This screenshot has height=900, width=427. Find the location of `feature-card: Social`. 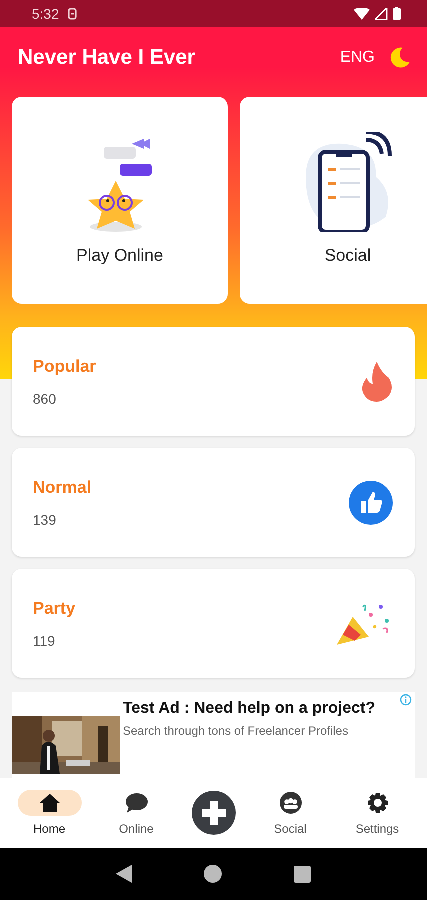

feature-card: Social is located at coordinates (333, 200).